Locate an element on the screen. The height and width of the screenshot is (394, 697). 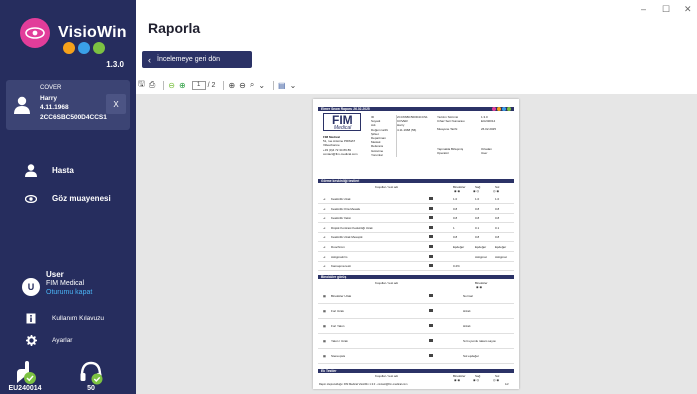
fim-medical-logo: FIM Medical is located at coordinates (342, 122).